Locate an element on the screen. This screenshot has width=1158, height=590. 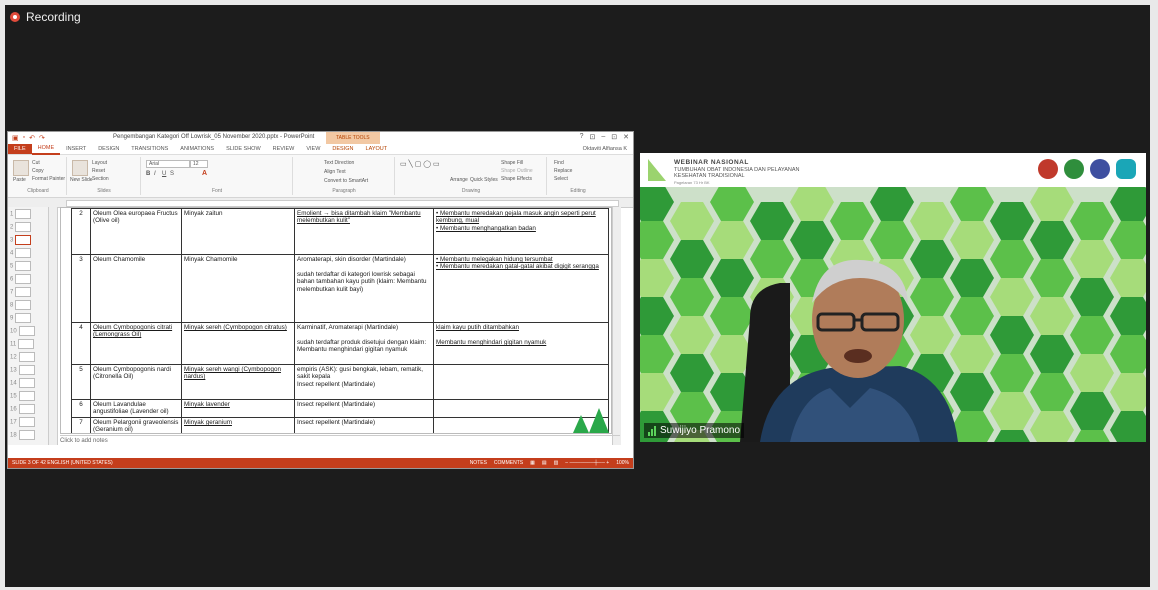
tab-table-layout: LAYOUT is located at coordinates (377, 149).